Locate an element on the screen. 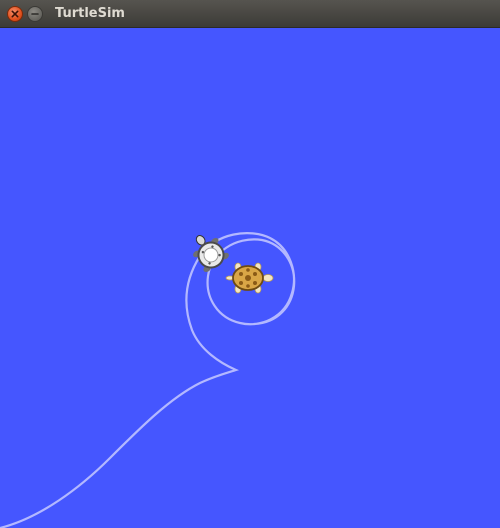 The image size is (500, 528). minimize-icon is located at coordinates (35, 14).